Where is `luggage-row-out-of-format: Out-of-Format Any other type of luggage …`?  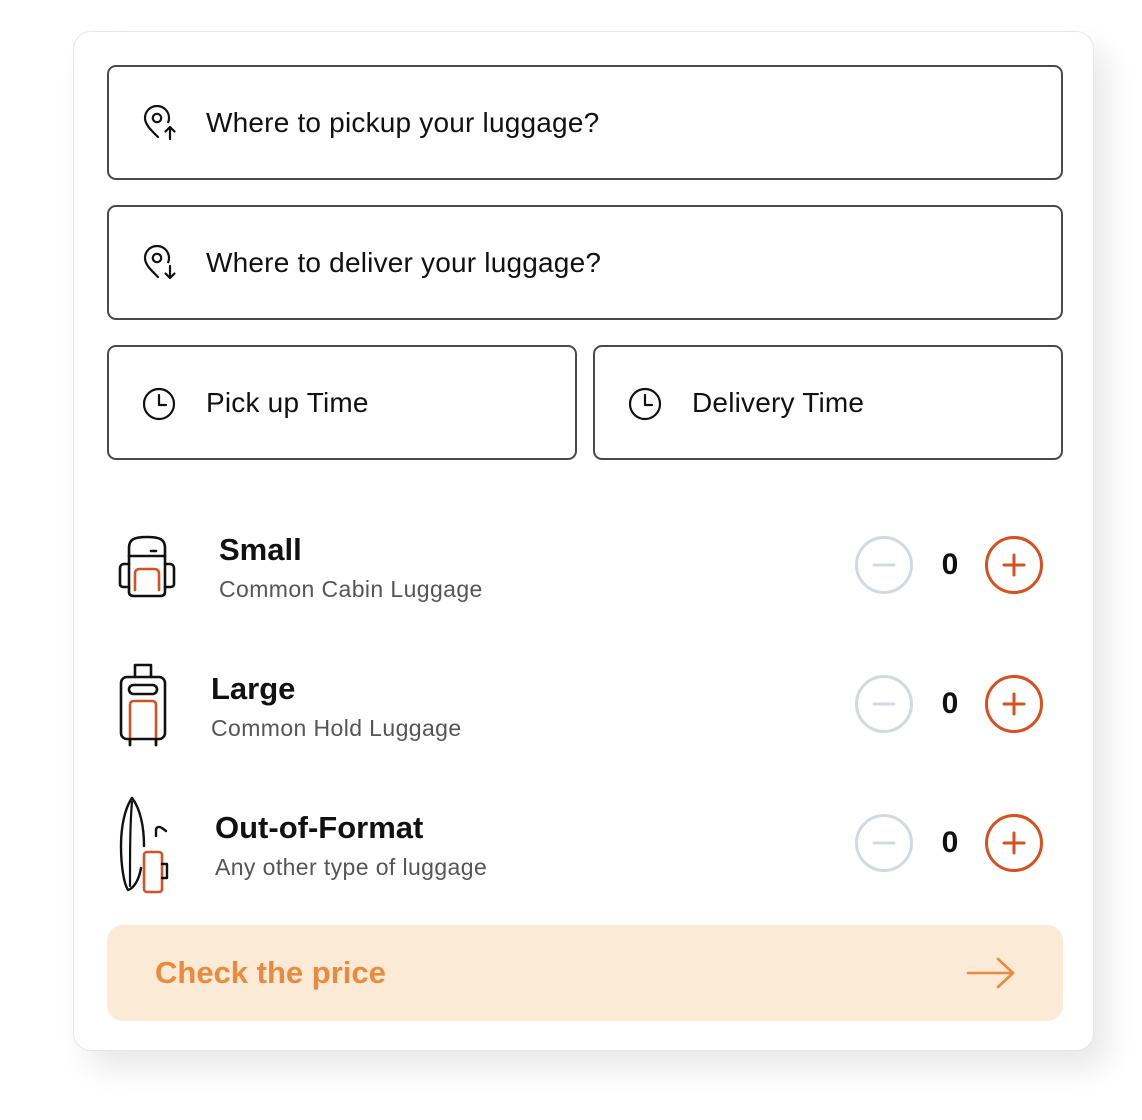 luggage-row-out-of-format: Out-of-Format Any other type of luggage … is located at coordinates (584, 844).